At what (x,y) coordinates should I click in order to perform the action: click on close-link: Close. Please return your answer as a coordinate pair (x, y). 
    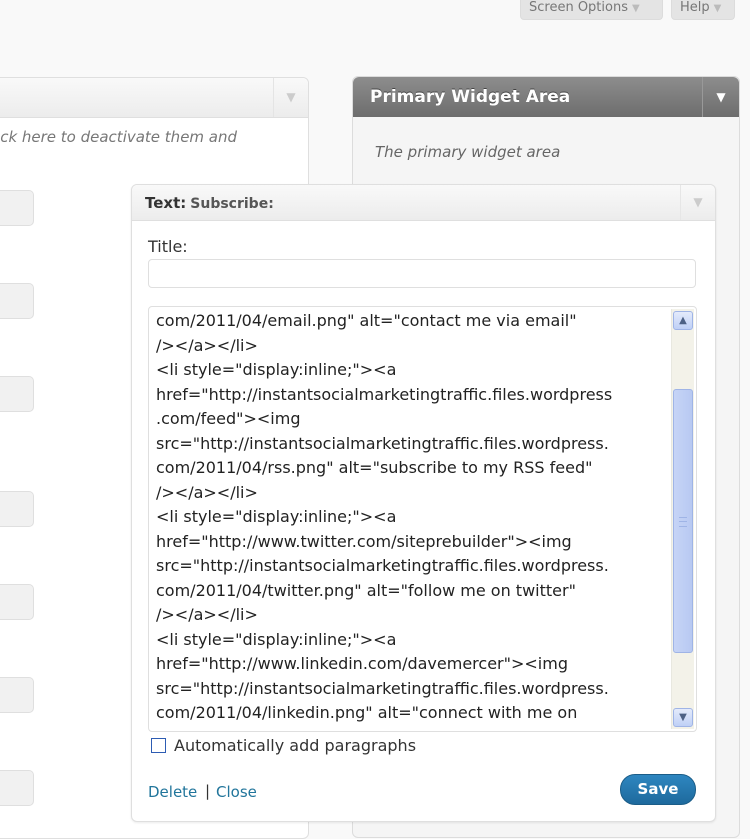
    Looking at the image, I should click on (236, 792).